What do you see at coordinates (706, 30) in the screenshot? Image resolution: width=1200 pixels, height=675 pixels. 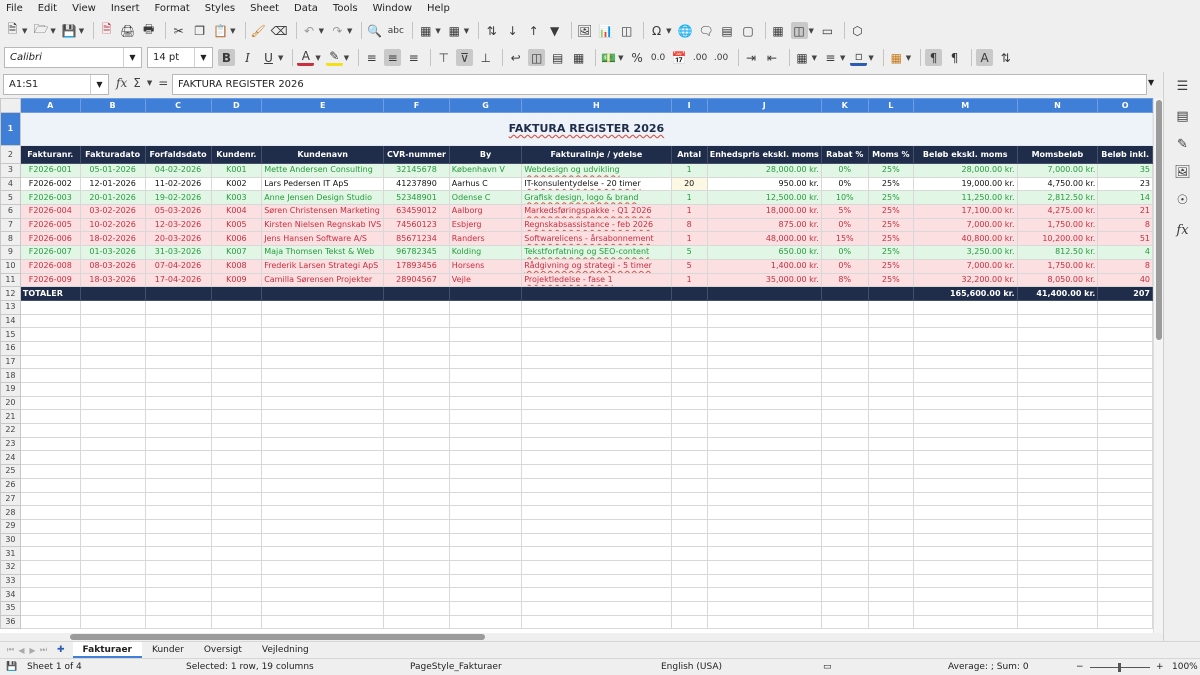 I see `comment-icon: 🗨` at bounding box center [706, 30].